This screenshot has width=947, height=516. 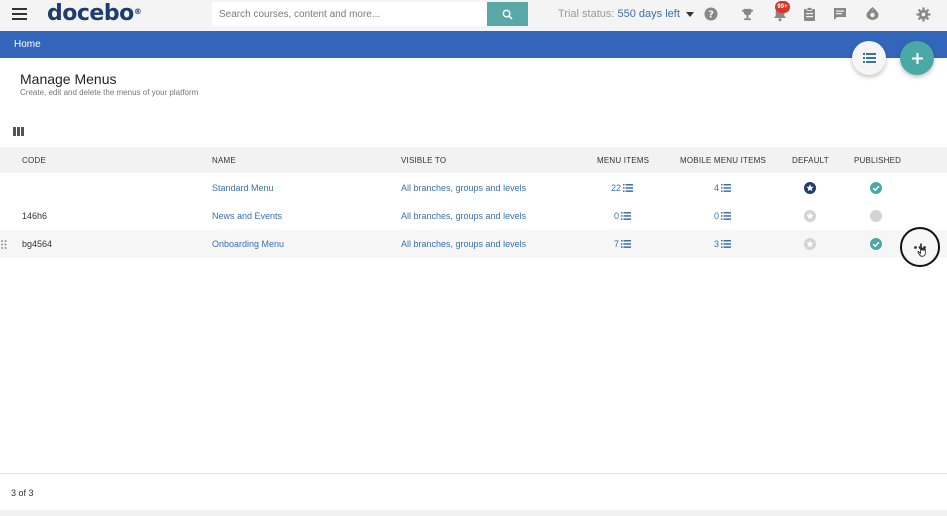 I want to click on column-header-default: DEFAULT, so click(x=810, y=160).